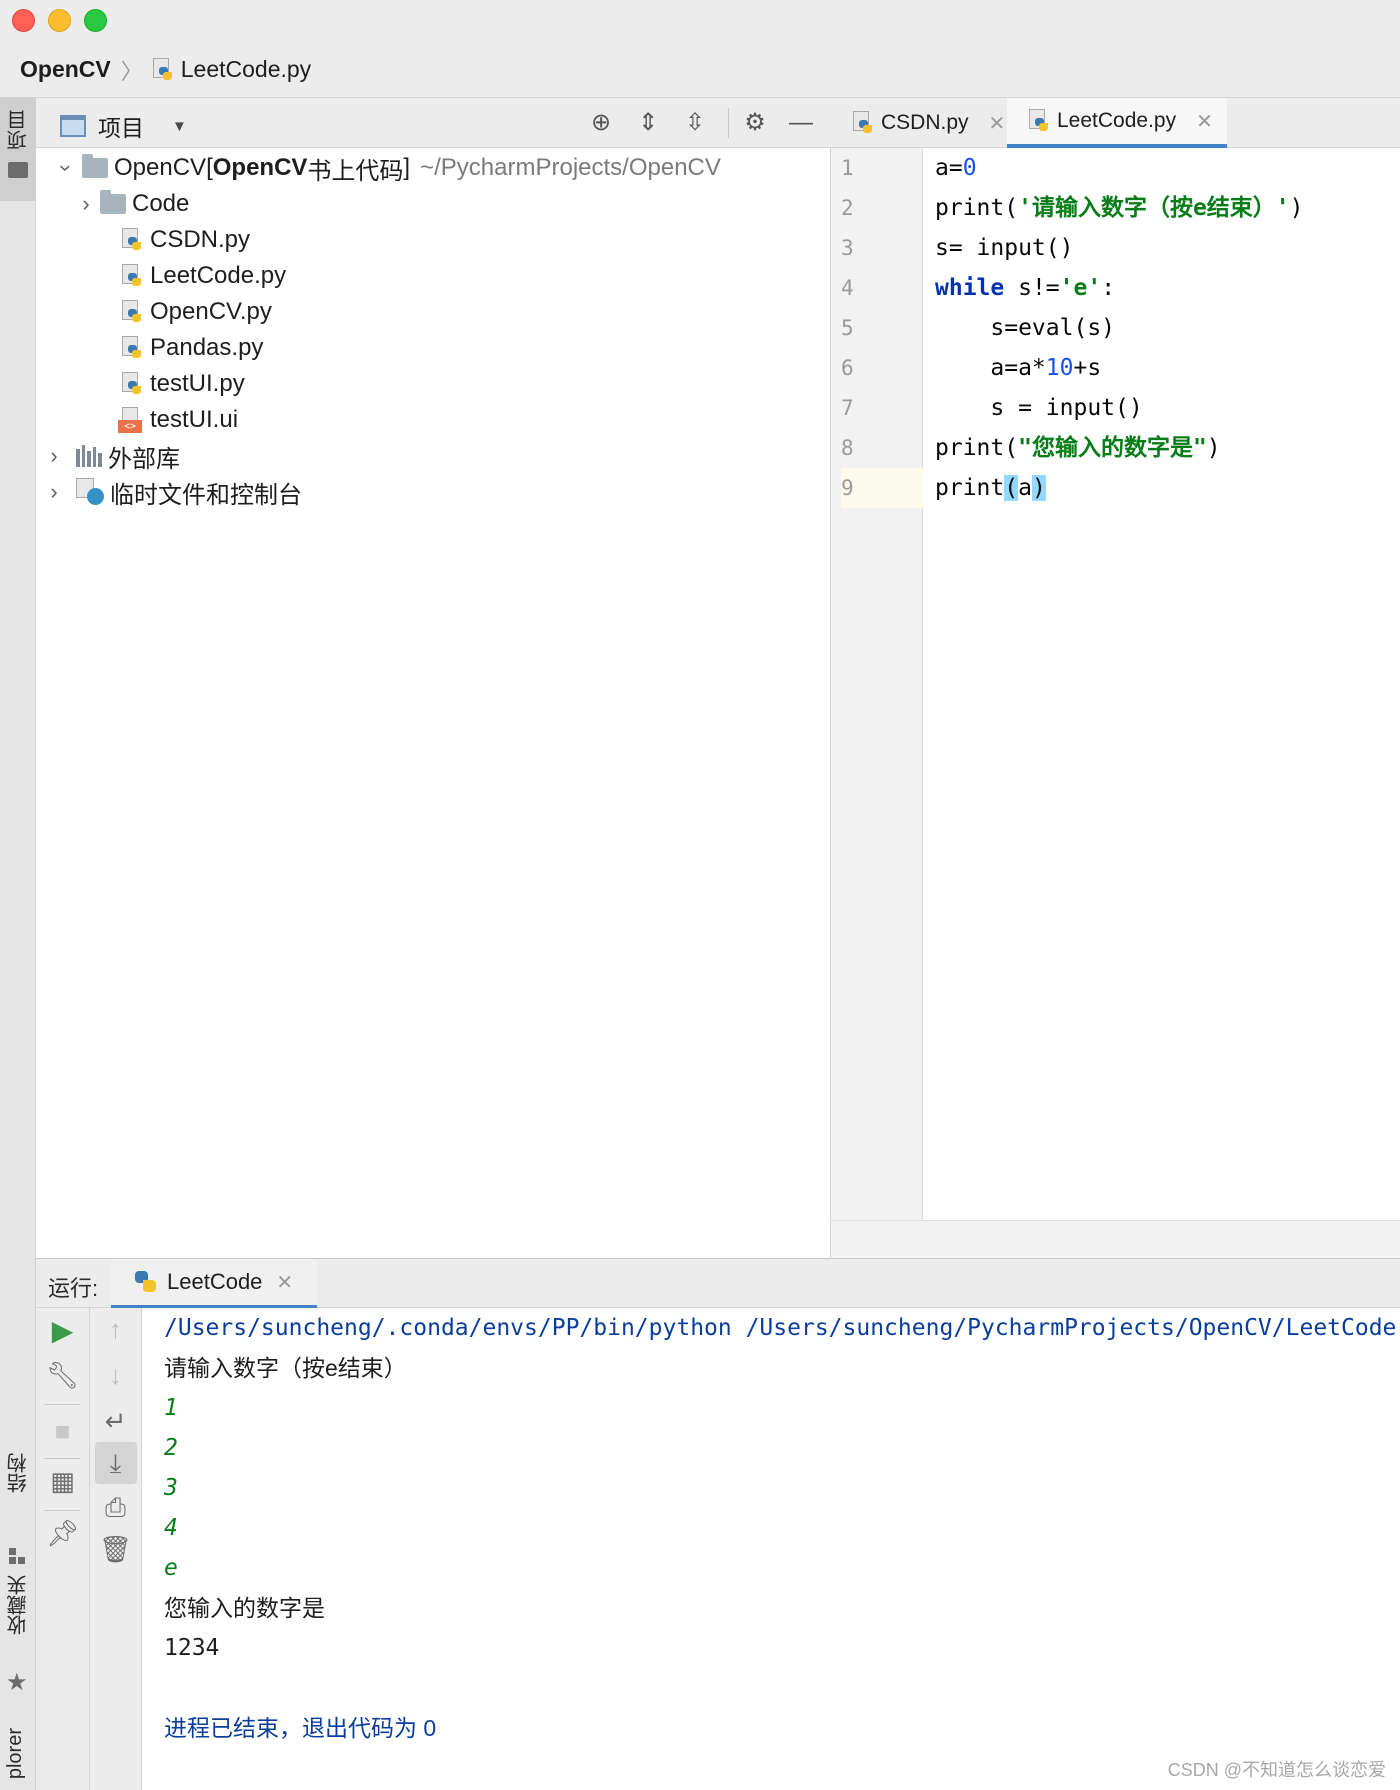 This screenshot has height=1790, width=1400. I want to click on matched-paren: ), so click(1038, 488).